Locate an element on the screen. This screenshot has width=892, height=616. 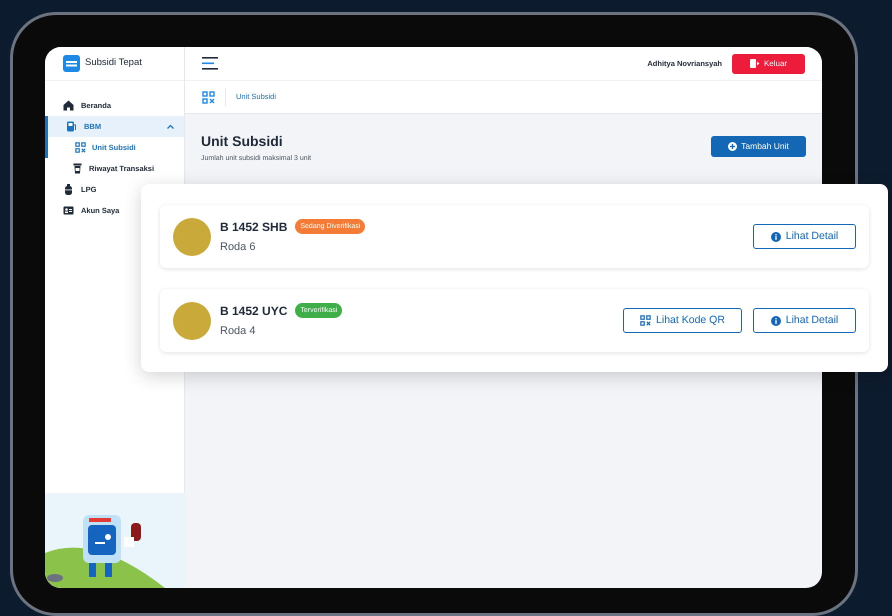
id-card-icon is located at coordinates (68, 210).